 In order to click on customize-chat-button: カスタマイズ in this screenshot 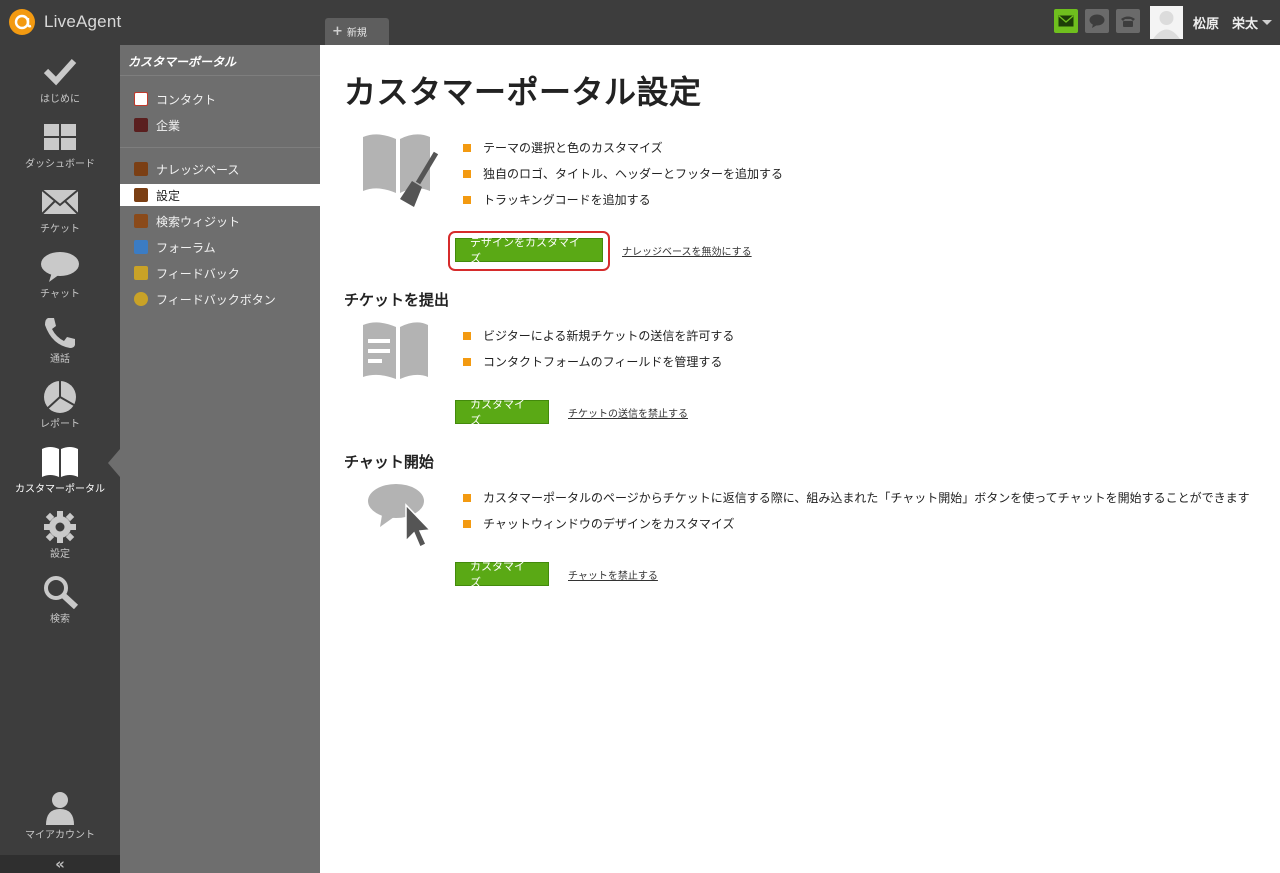, I will do `click(502, 574)`.